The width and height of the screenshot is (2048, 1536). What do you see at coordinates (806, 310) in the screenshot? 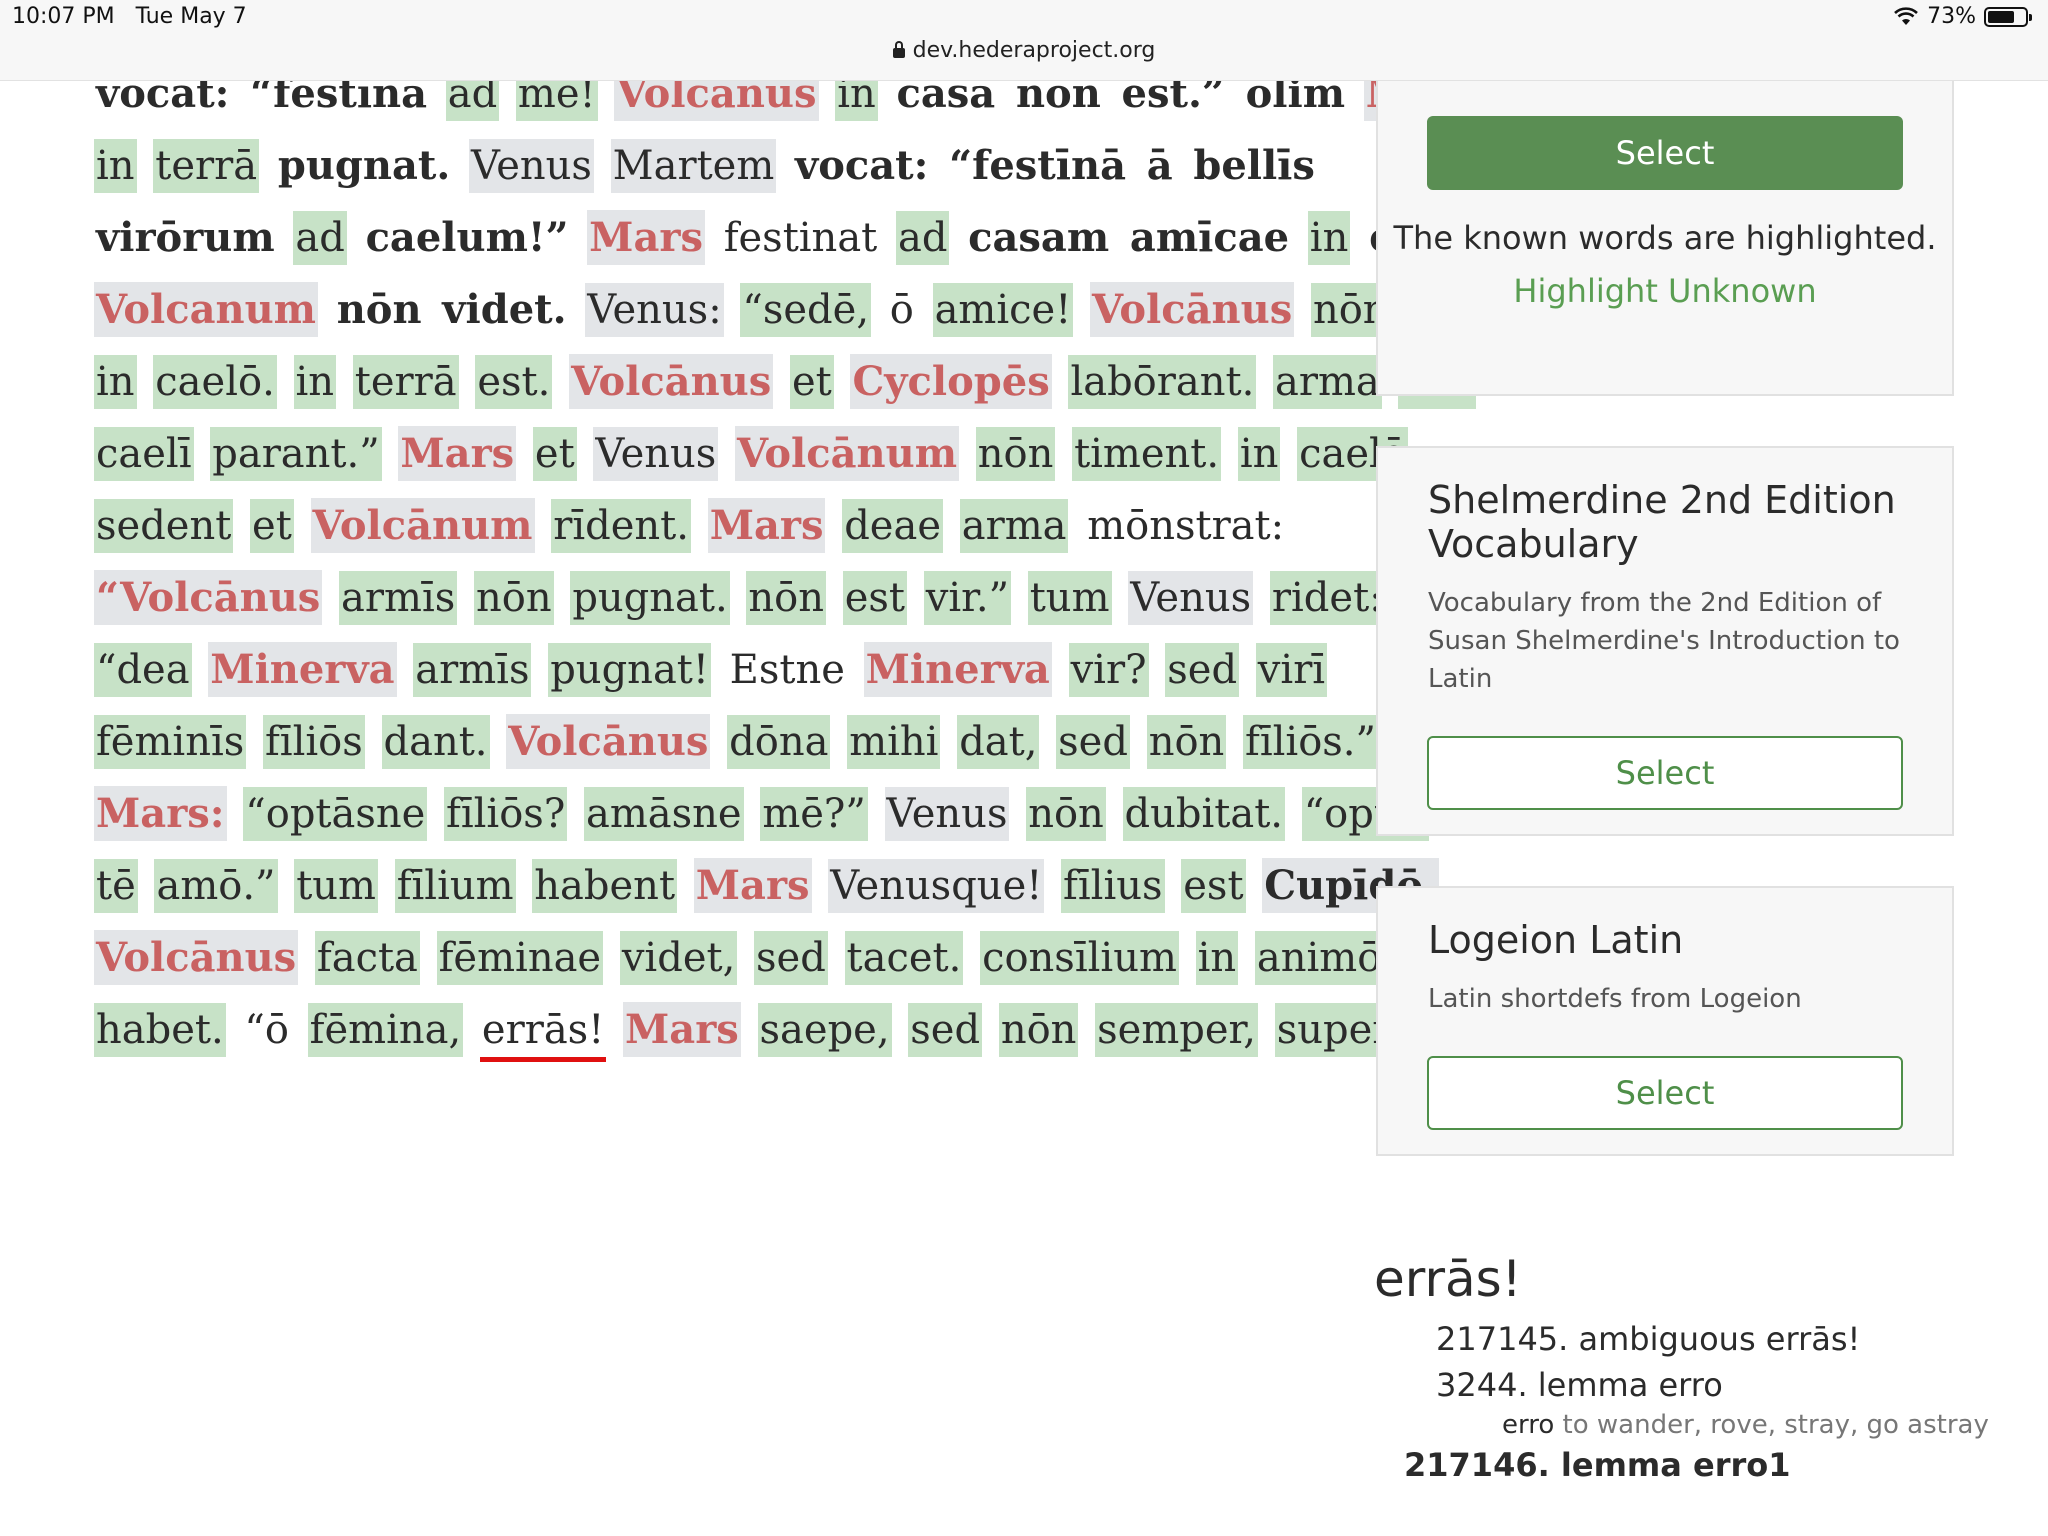
I see `word: “sedē,` at bounding box center [806, 310].